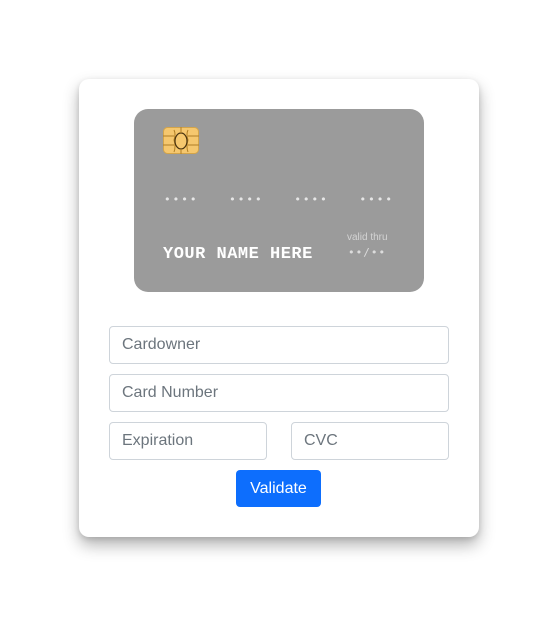 The width and height of the screenshot is (557, 617). What do you see at coordinates (278, 488) in the screenshot?
I see `validate-button: Validate` at bounding box center [278, 488].